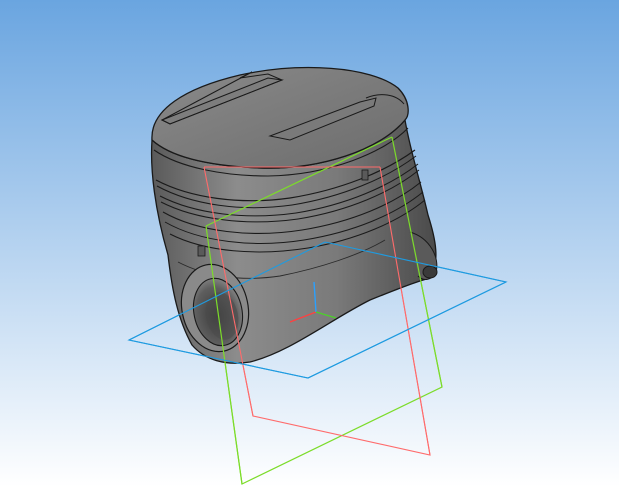  What do you see at coordinates (365, 175) in the screenshot?
I see `ring-notch-right` at bounding box center [365, 175].